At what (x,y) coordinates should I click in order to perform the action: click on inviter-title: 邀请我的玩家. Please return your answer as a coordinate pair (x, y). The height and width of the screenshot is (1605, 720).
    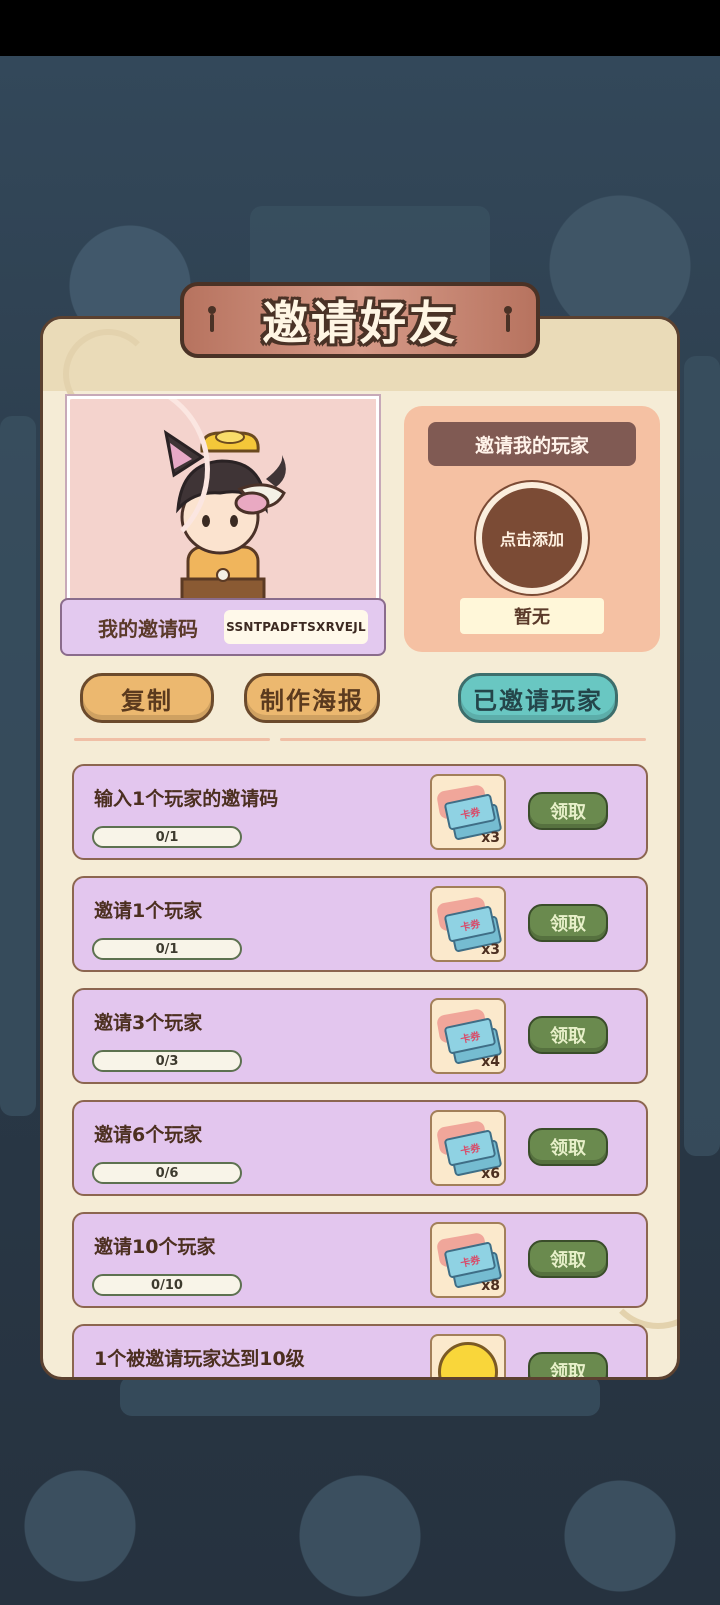
    Looking at the image, I should click on (532, 444).